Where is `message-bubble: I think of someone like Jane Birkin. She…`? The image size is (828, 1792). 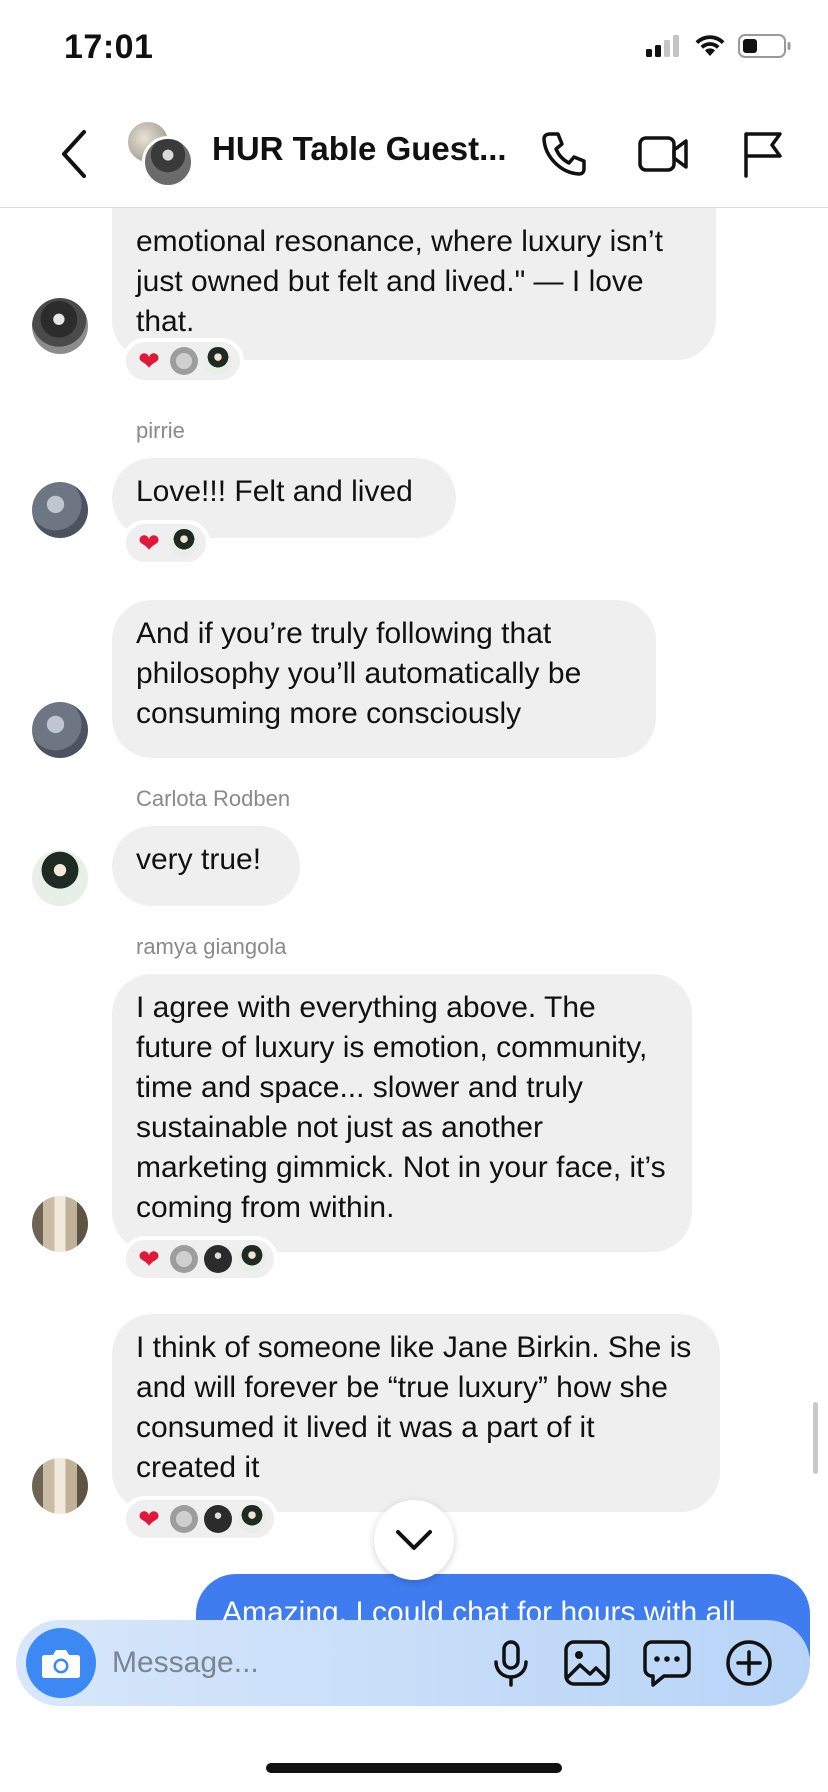 message-bubble: I think of someone like Jane Birkin. She… is located at coordinates (416, 1413).